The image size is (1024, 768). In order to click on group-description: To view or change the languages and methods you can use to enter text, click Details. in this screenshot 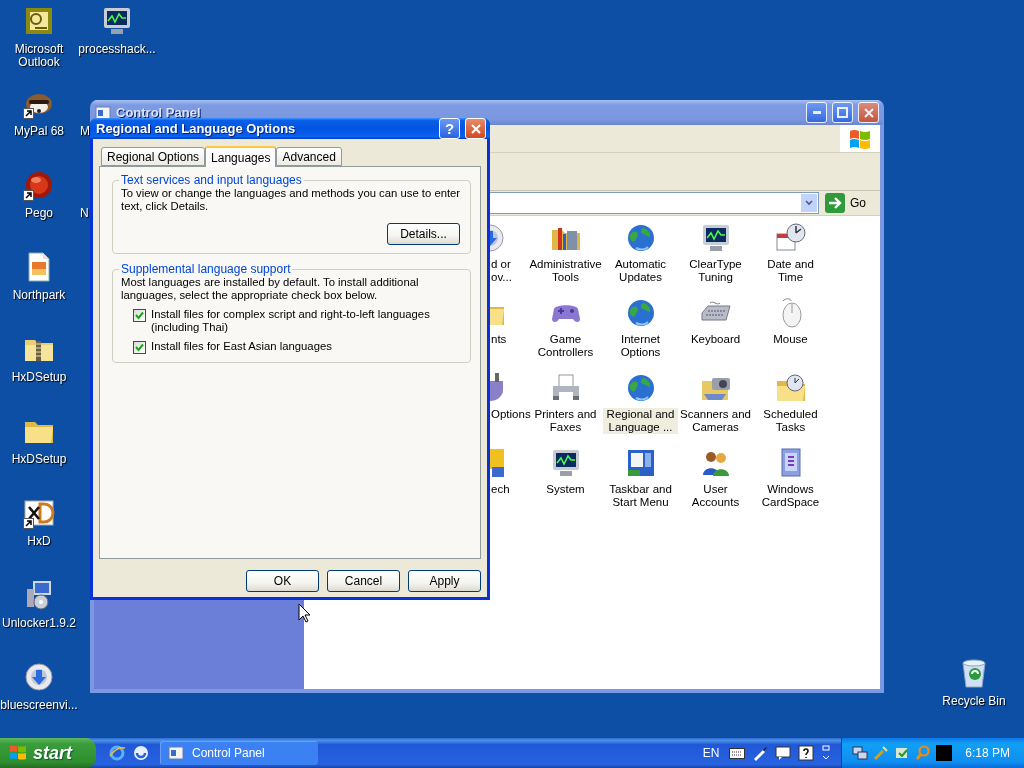, I will do `click(291, 200)`.